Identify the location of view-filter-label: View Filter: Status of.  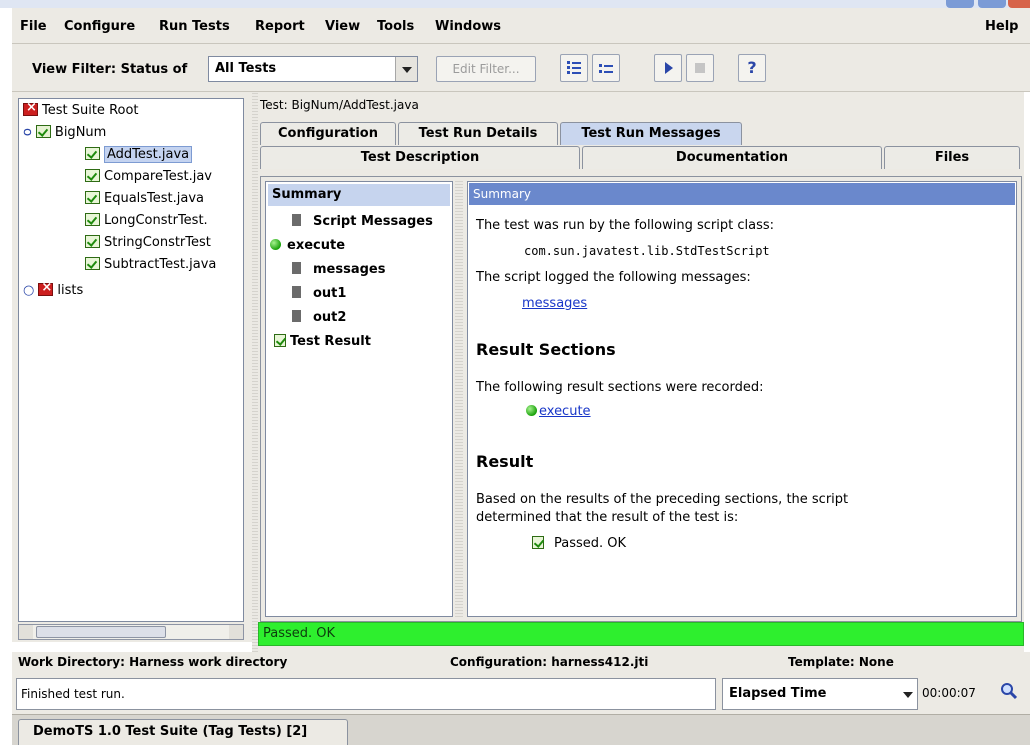
(110, 69).